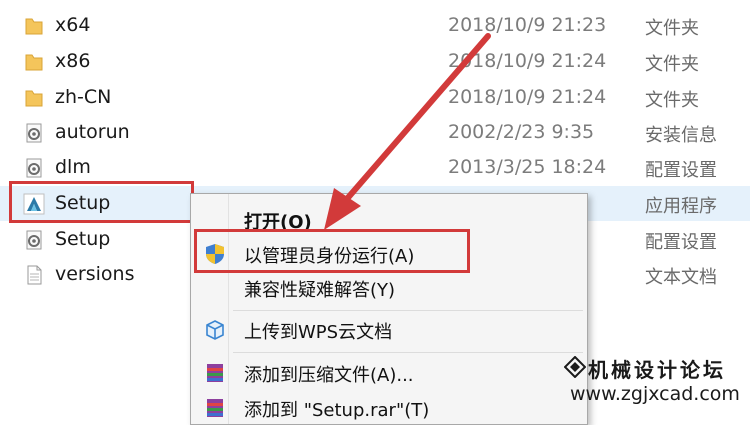 This screenshot has height=425, width=750. I want to click on watermark: 机械设计论坛 www.zgjxcad.com, so click(655, 380).